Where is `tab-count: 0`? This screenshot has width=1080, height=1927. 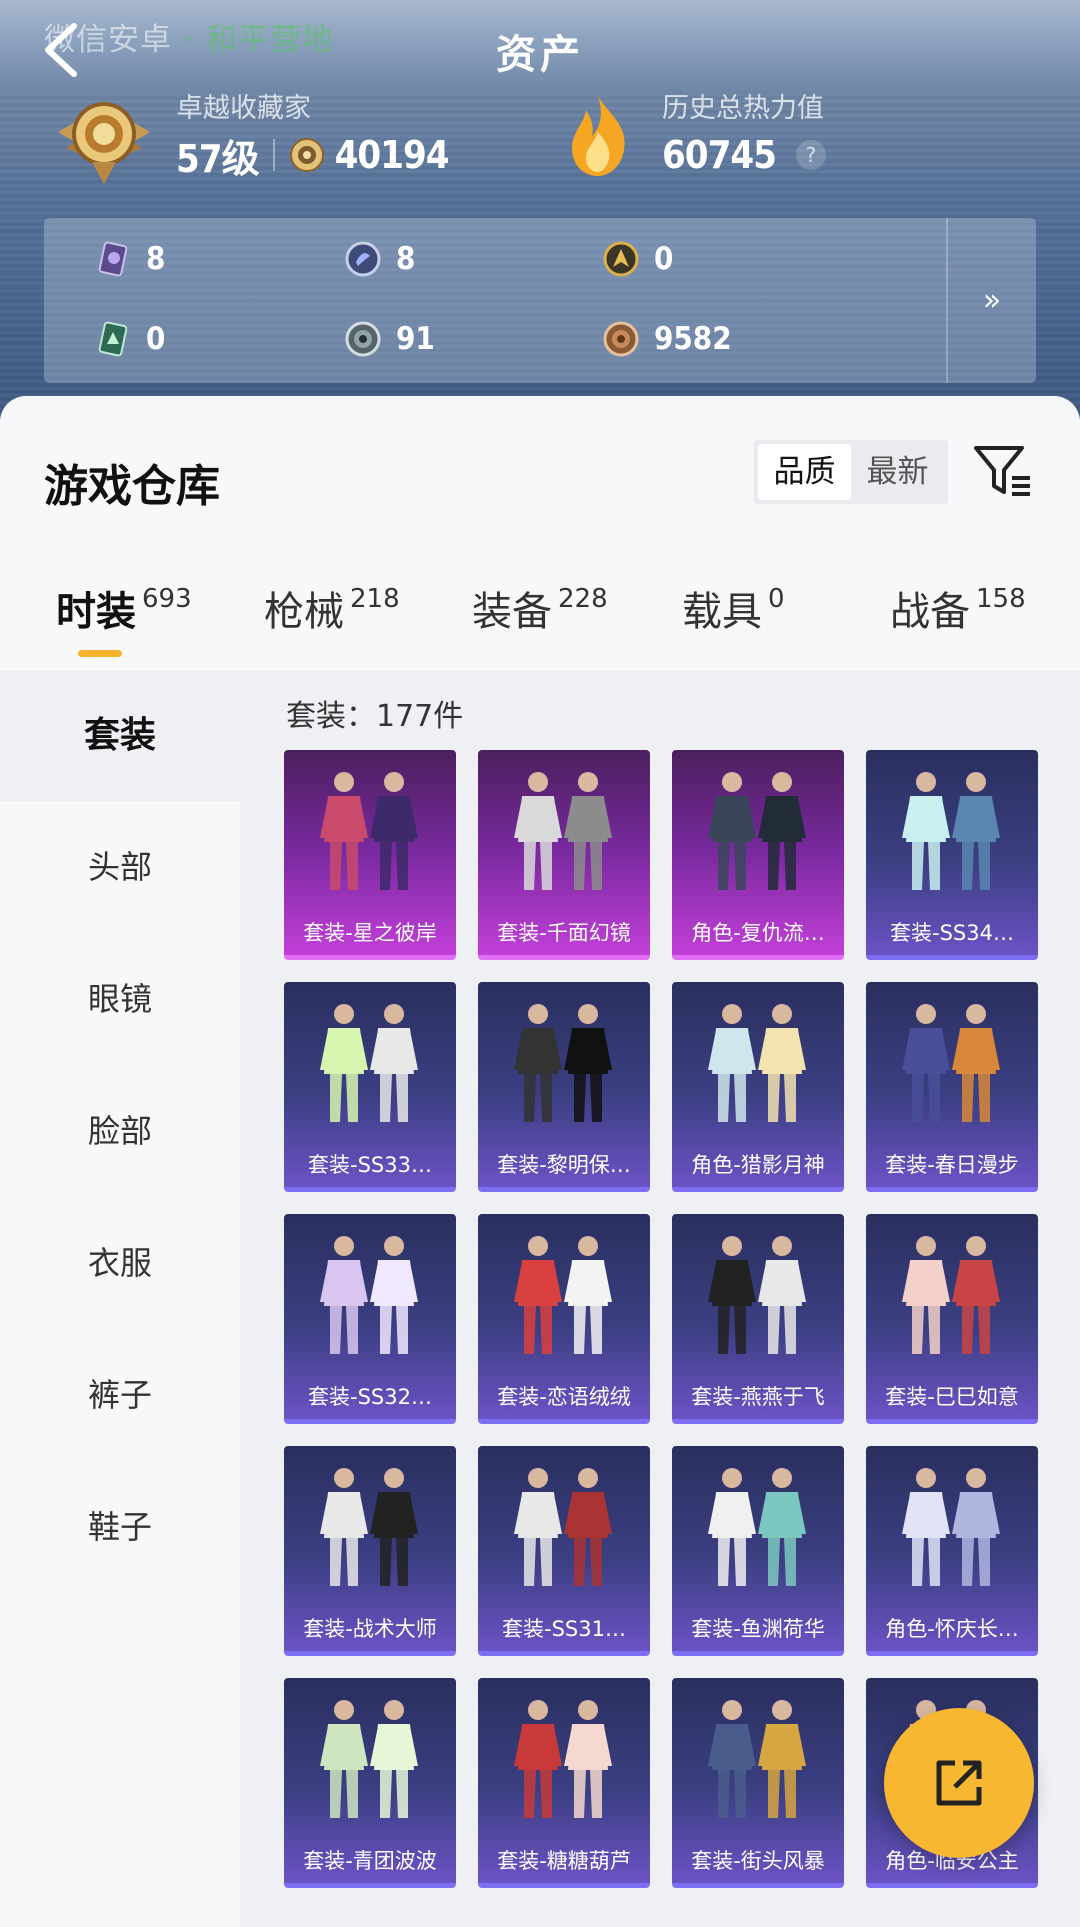
tab-count: 0 is located at coordinates (776, 599).